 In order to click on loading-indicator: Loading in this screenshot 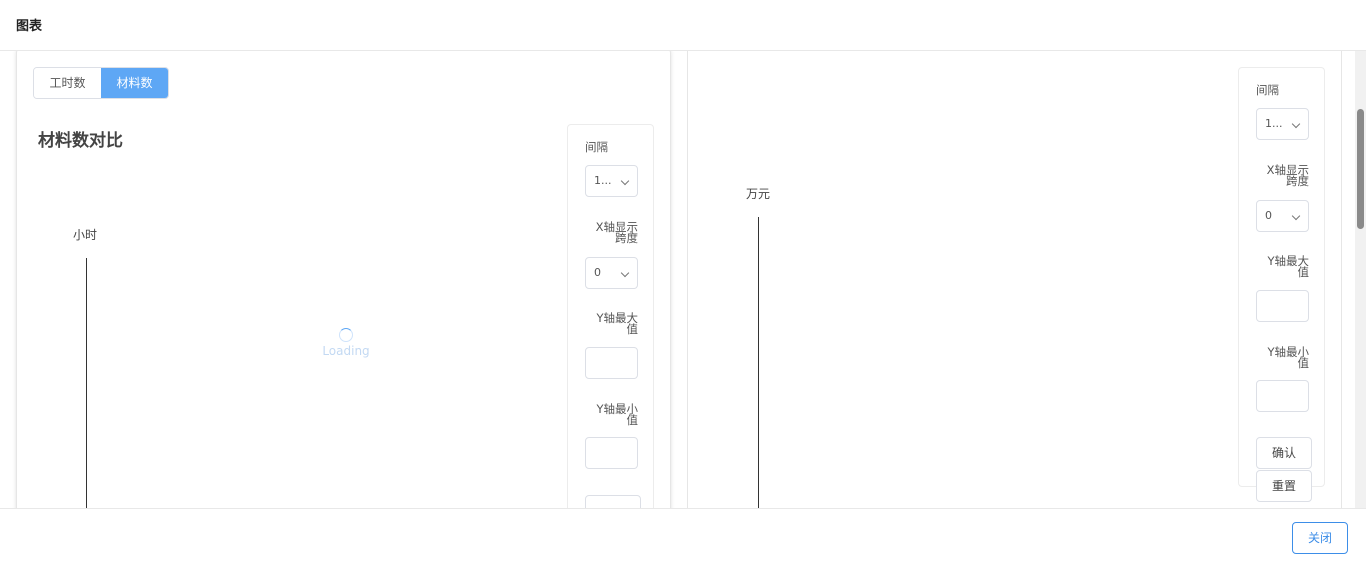, I will do `click(346, 343)`.